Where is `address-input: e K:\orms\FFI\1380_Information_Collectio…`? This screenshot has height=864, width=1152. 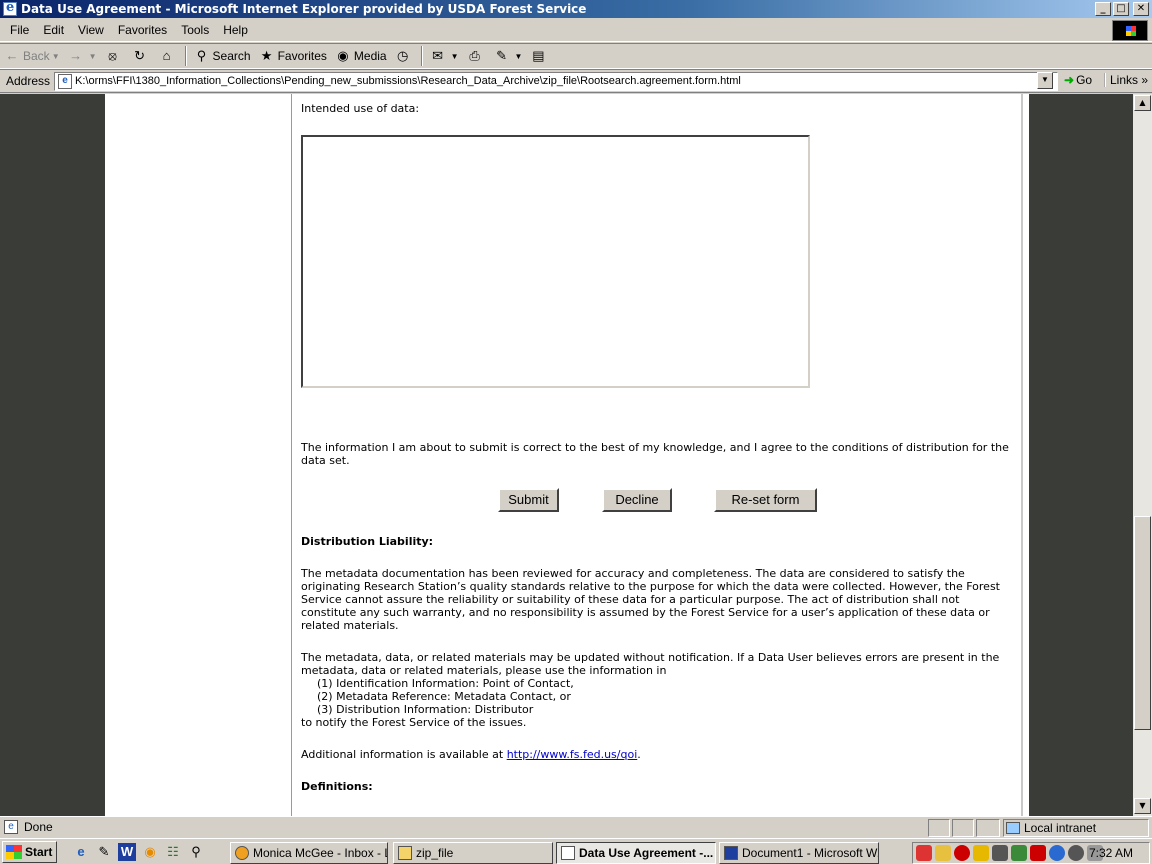
address-input: e K:\orms\FFI\1380_Information_Collectio… is located at coordinates (556, 81).